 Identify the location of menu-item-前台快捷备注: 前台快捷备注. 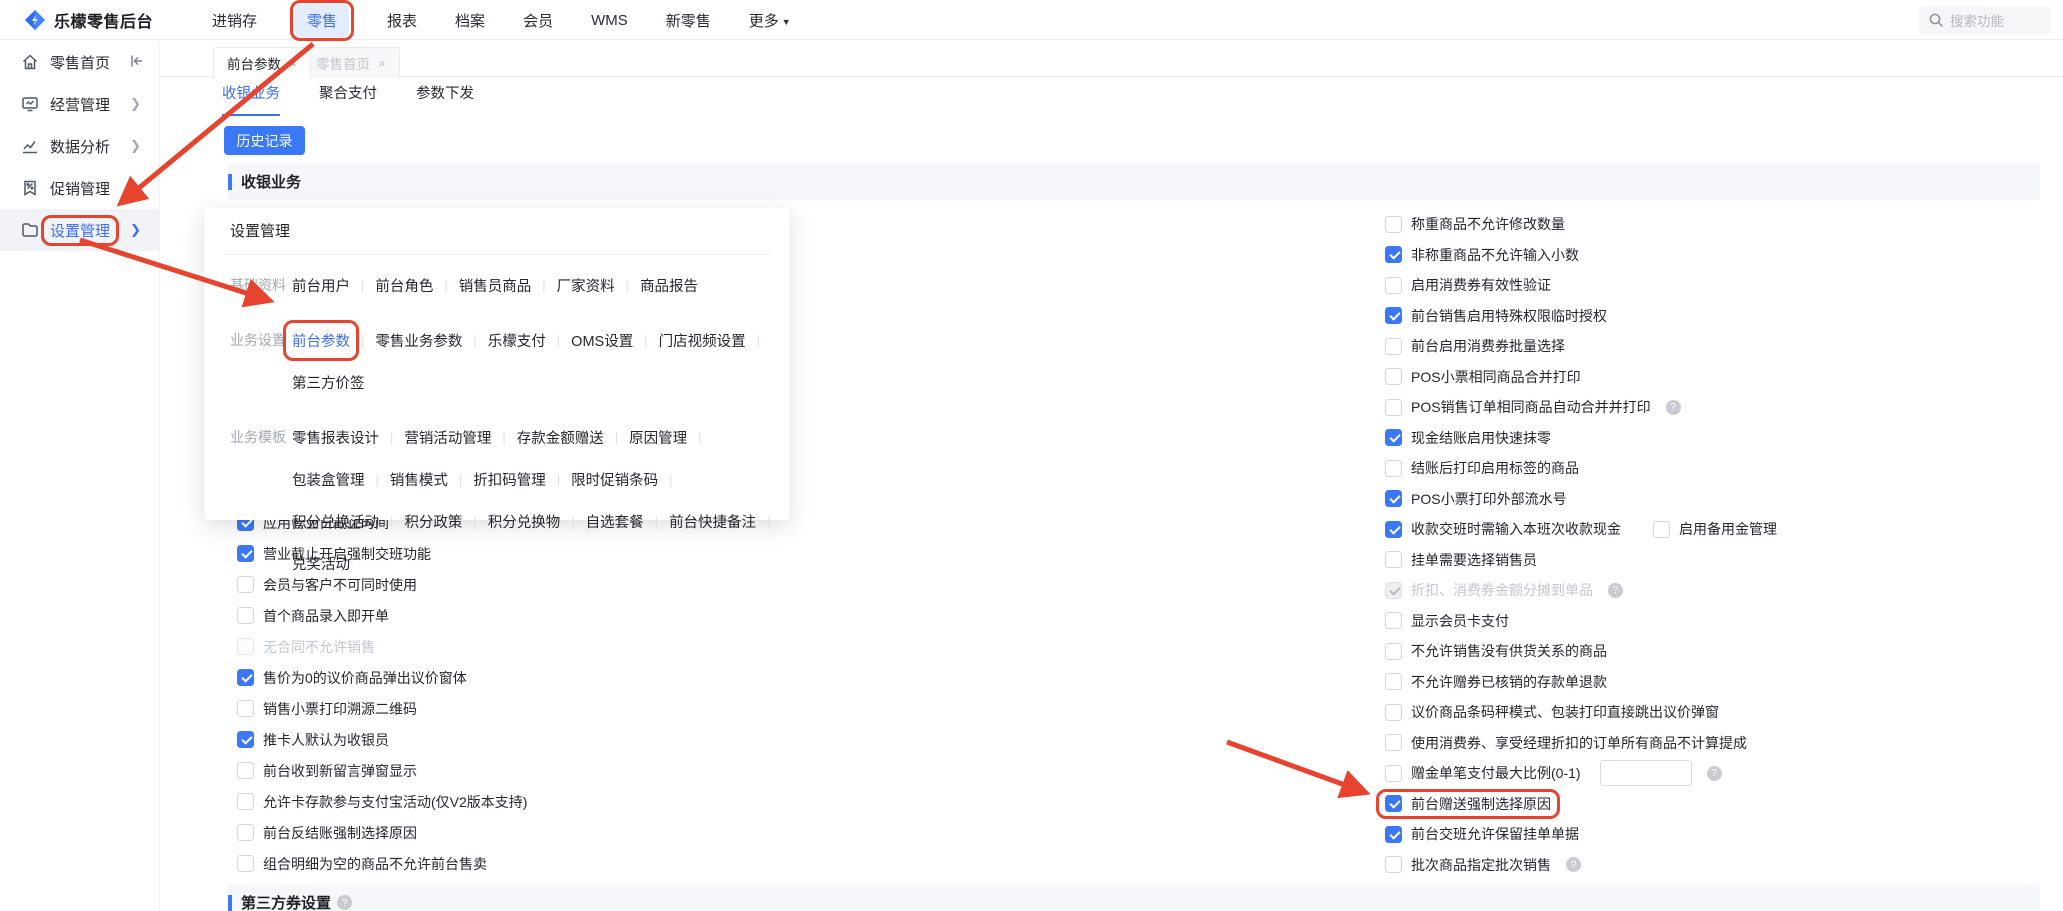
(712, 521).